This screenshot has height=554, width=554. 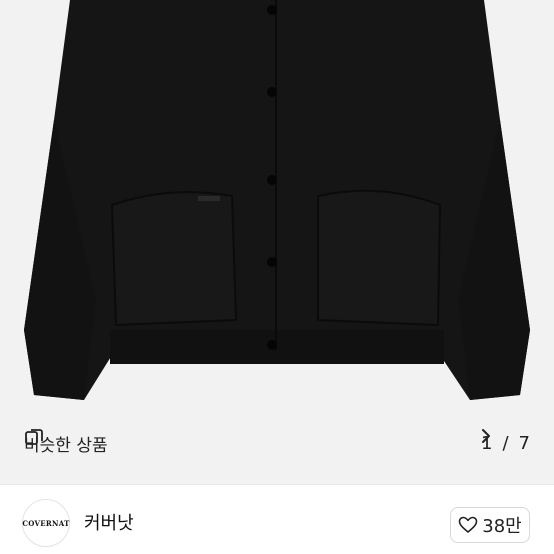 What do you see at coordinates (277, 519) in the screenshot?
I see `seller-row: COVERNAT 커버낫 38만` at bounding box center [277, 519].